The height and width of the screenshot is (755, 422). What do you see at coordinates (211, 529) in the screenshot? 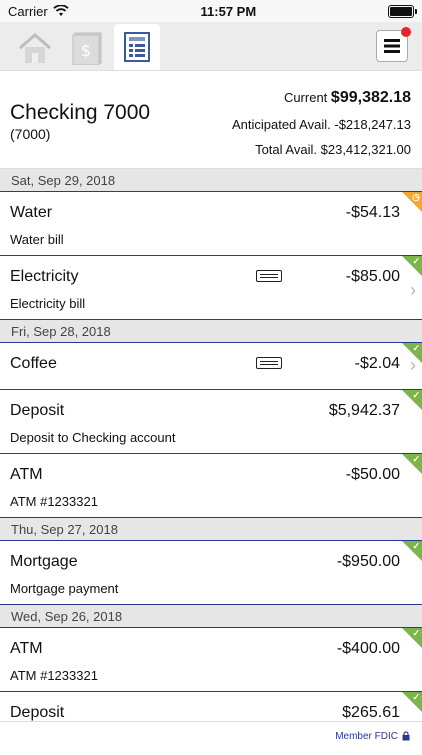
I see `date-header: Thu, Sep 27, 2018` at bounding box center [211, 529].